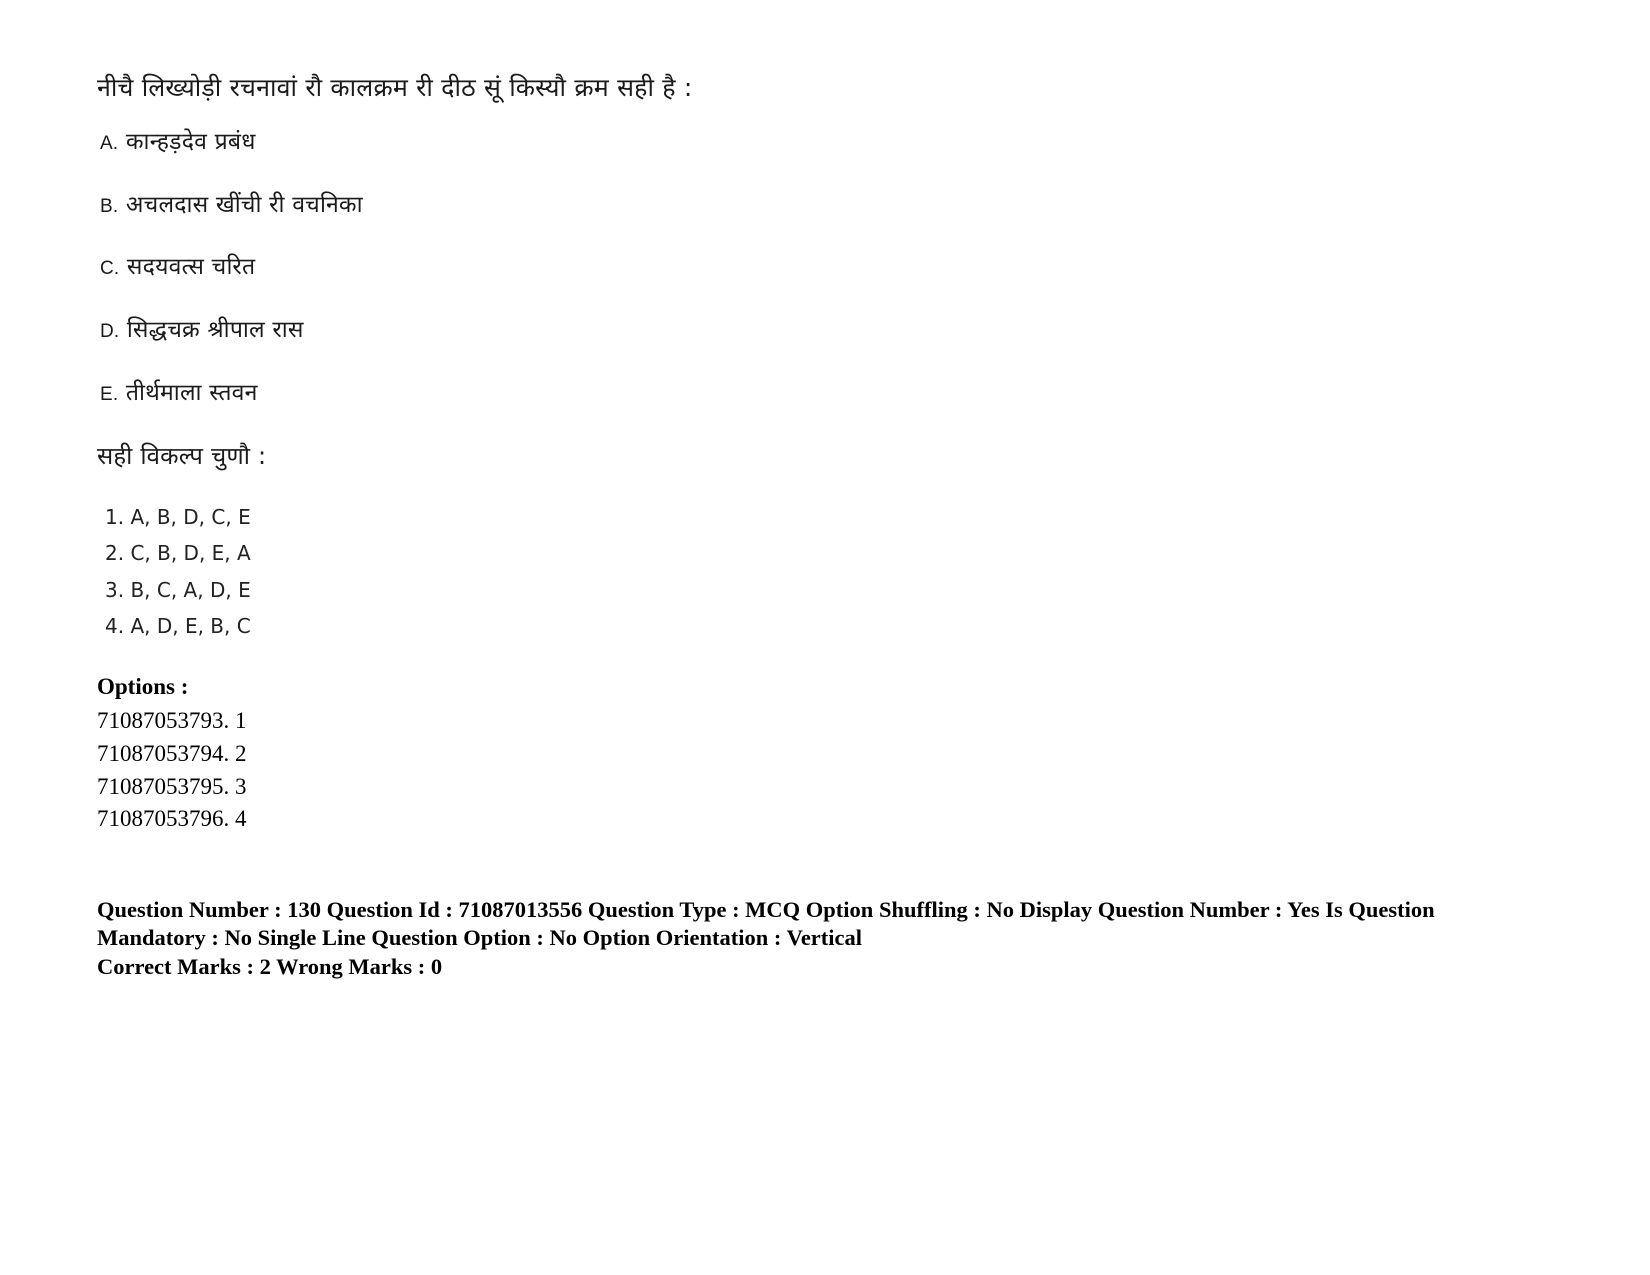 This screenshot has width=1650, height=1275. What do you see at coordinates (828, 331) in the screenshot?
I see `statement-item-d: D. सिद्धचक्र श्रीपाल रास` at bounding box center [828, 331].